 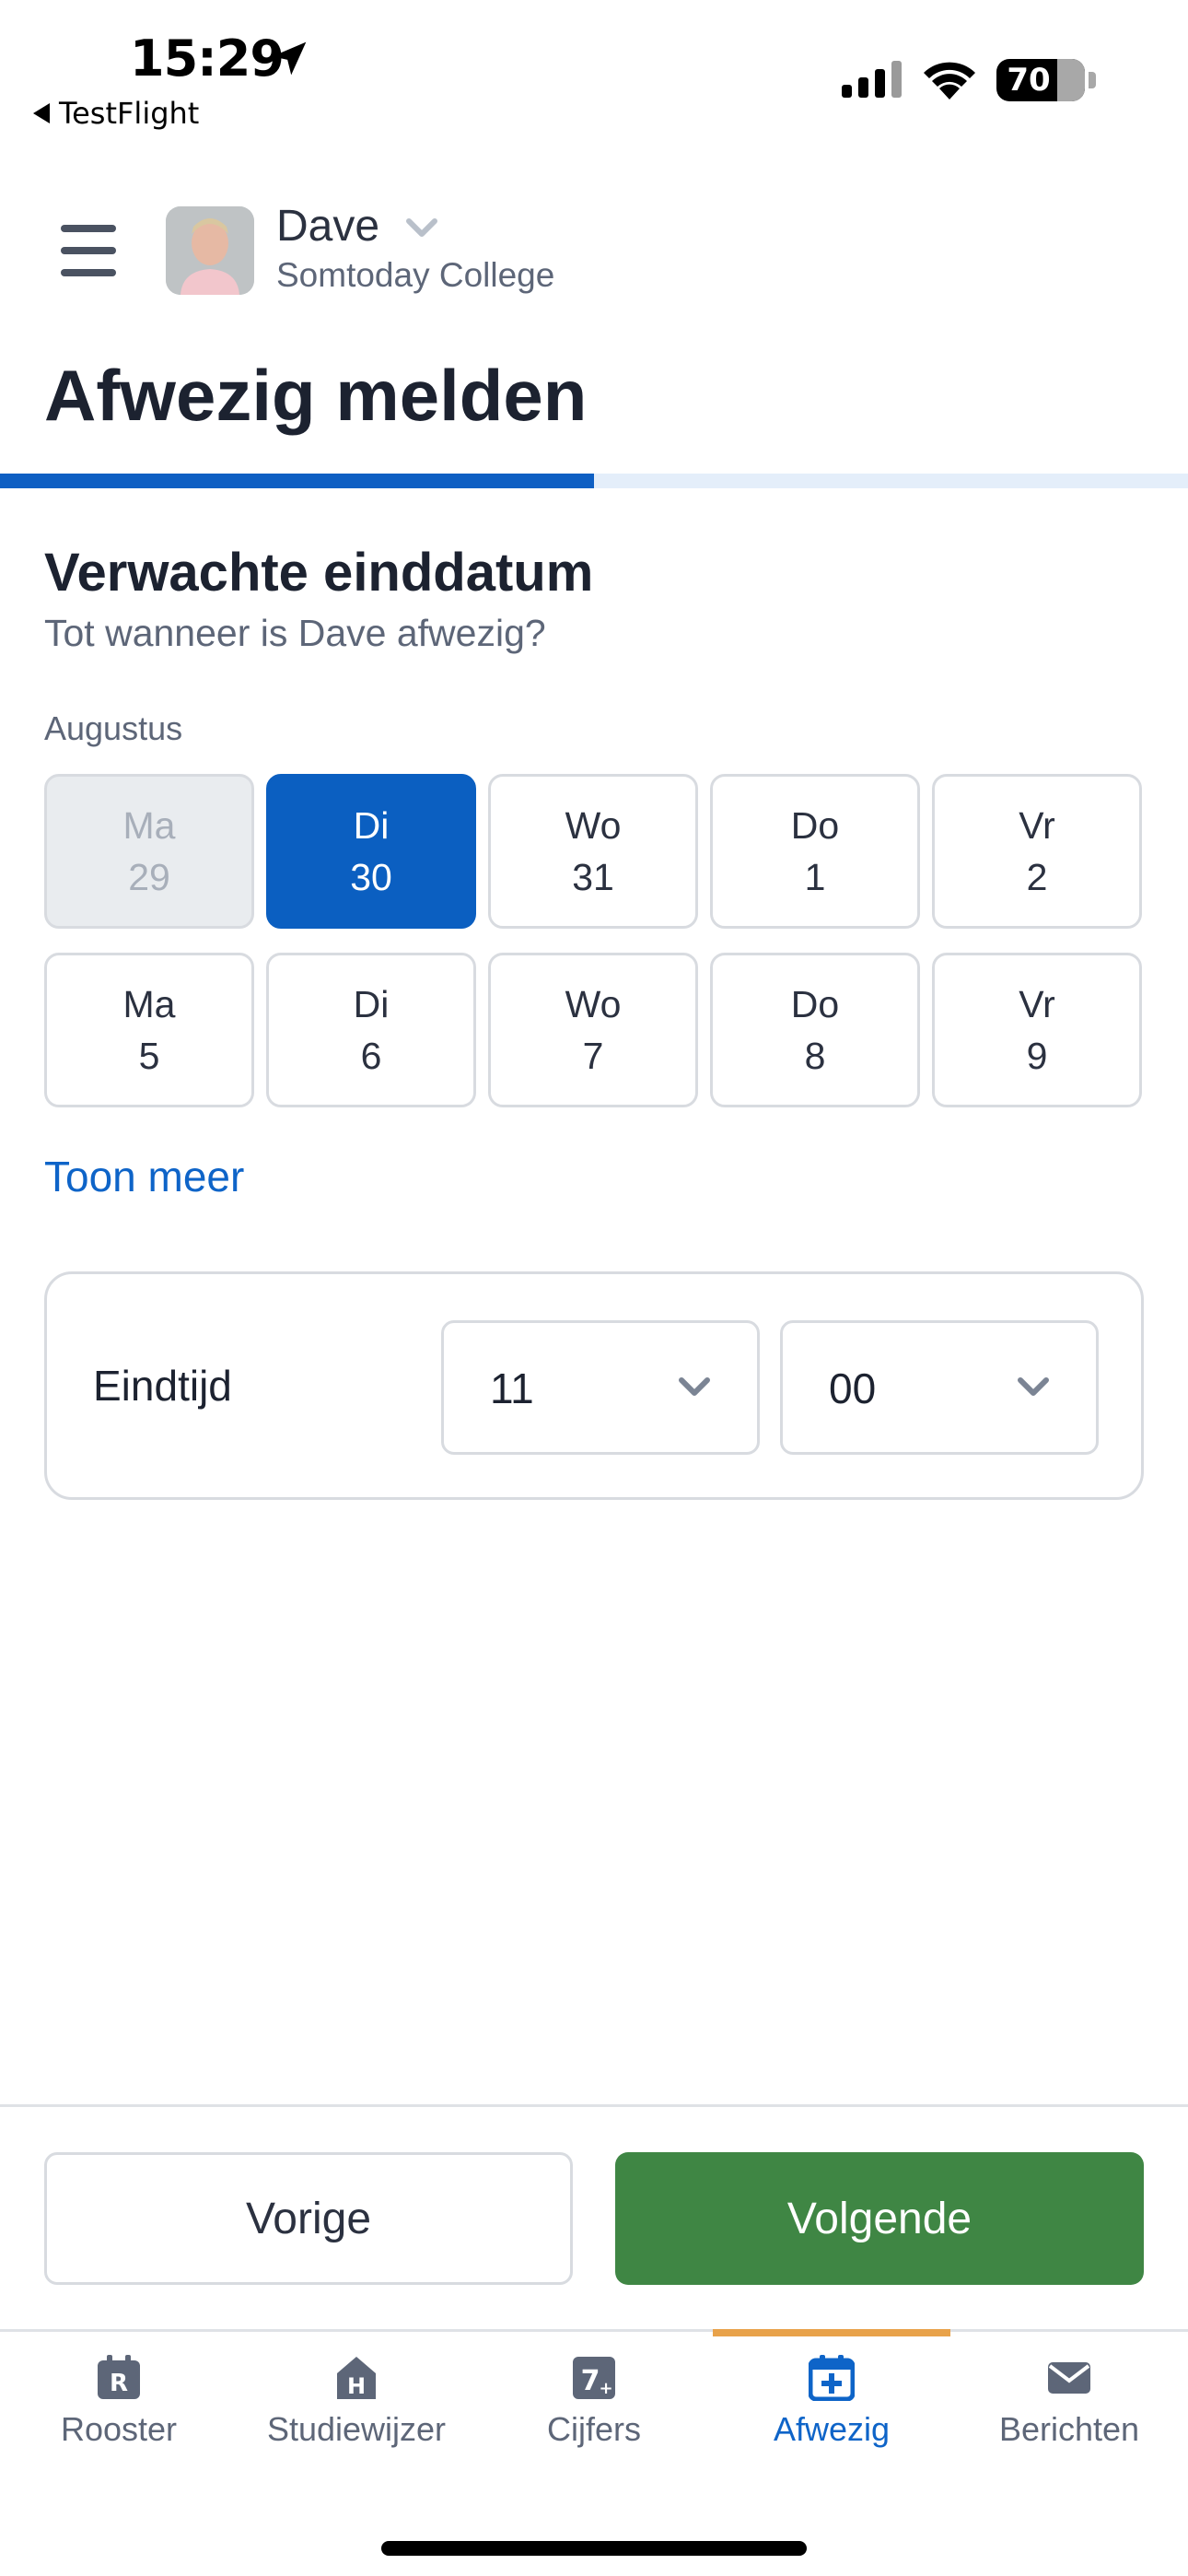 I want to click on section-subtitle: Tot wanneer is Dave afwezig?, so click(x=295, y=633).